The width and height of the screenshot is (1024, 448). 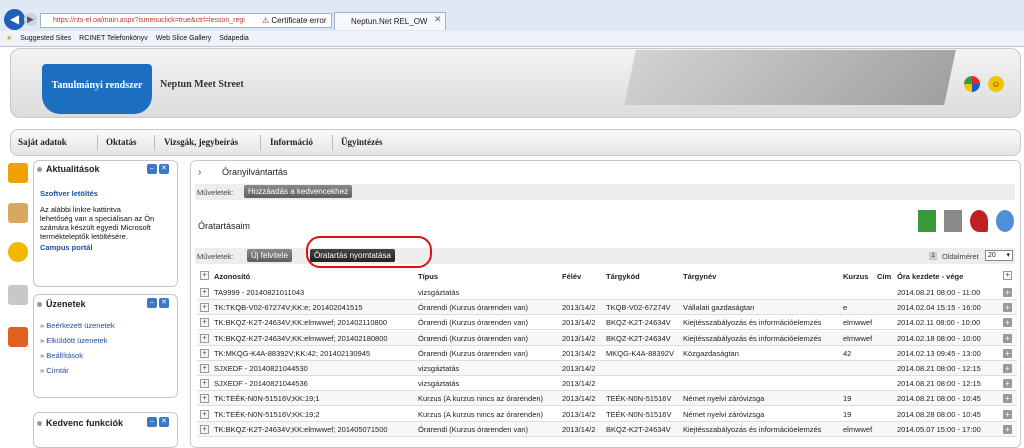 What do you see at coordinates (184, 38) in the screenshot?
I see `favorite-web-slice-gallery: Web Slice Gallery` at bounding box center [184, 38].